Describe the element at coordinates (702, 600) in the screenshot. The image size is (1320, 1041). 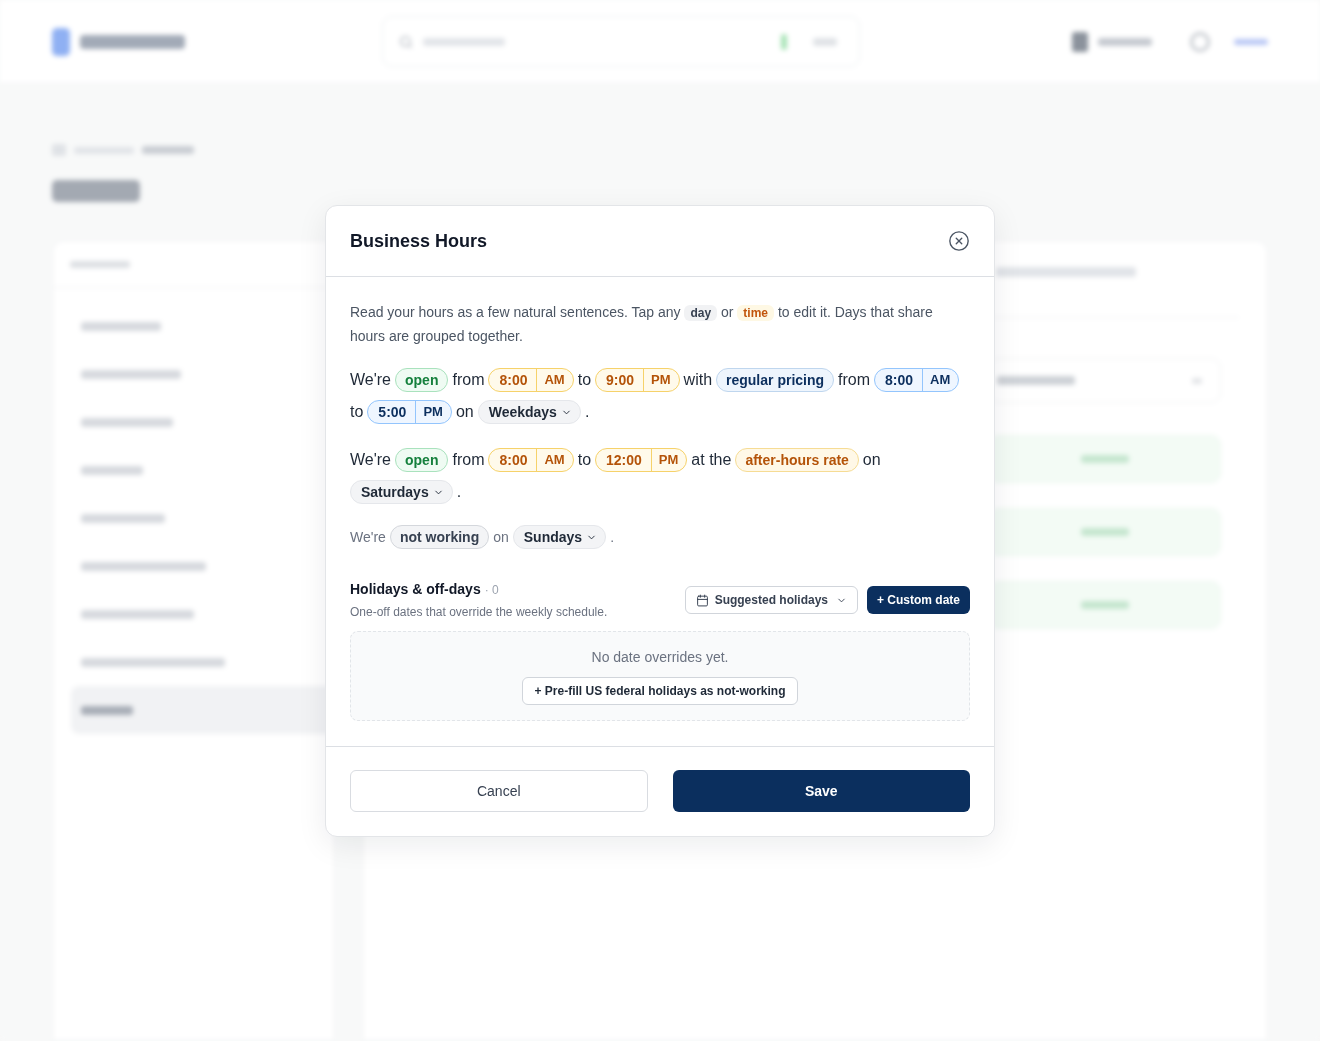
I see `calendar-icon` at that location.